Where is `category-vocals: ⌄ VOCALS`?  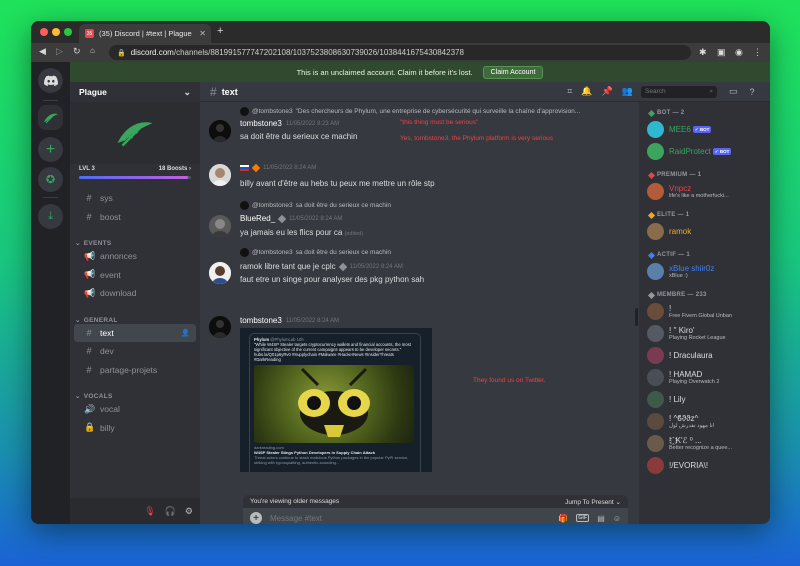
category-vocals: ⌄ VOCALS is located at coordinates (135, 392).